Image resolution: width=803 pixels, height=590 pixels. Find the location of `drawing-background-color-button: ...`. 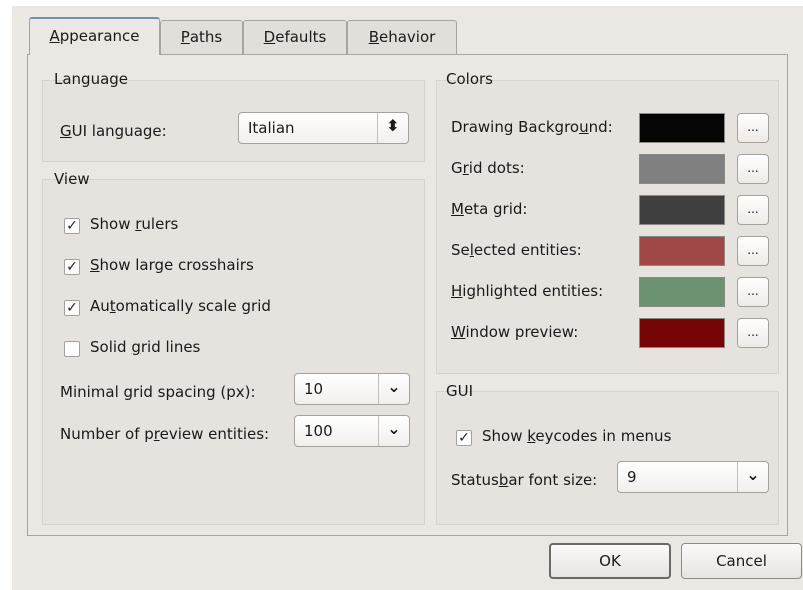

drawing-background-color-button: ... is located at coordinates (753, 128).